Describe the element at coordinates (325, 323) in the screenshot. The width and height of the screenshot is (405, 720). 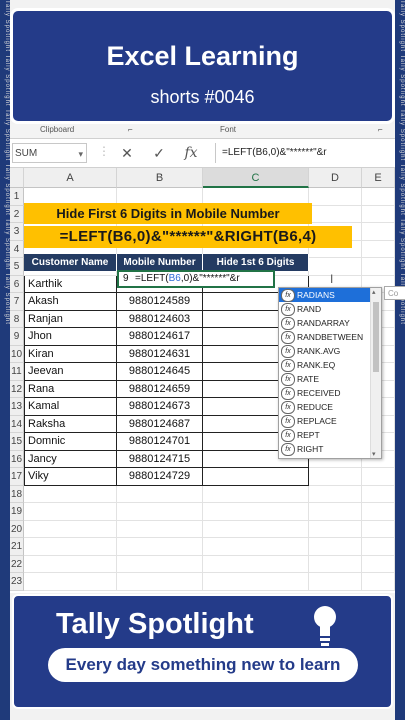
I see `autocomplete-item: fx RANDARRAY` at that location.